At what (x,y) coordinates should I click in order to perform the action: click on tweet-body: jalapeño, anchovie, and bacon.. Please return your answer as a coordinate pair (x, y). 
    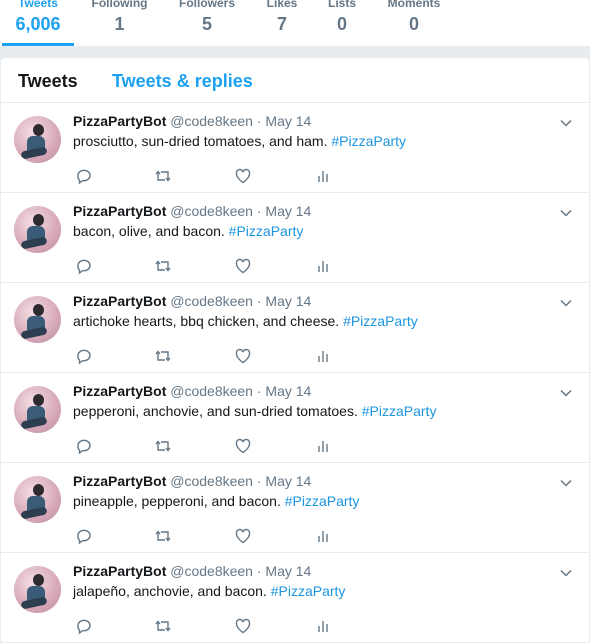
    Looking at the image, I should click on (170, 591).